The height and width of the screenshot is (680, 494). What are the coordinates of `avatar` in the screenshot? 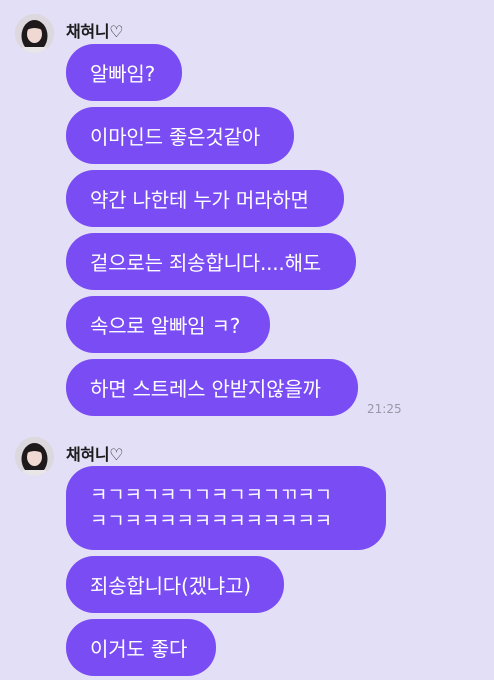 It's located at (34, 456).